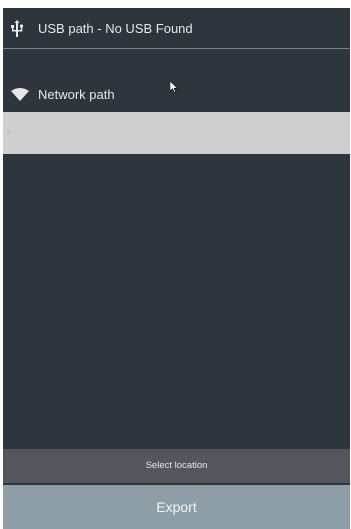 Image resolution: width=351 pixels, height=529 pixels. I want to click on export-button-label: Export, so click(176, 507).